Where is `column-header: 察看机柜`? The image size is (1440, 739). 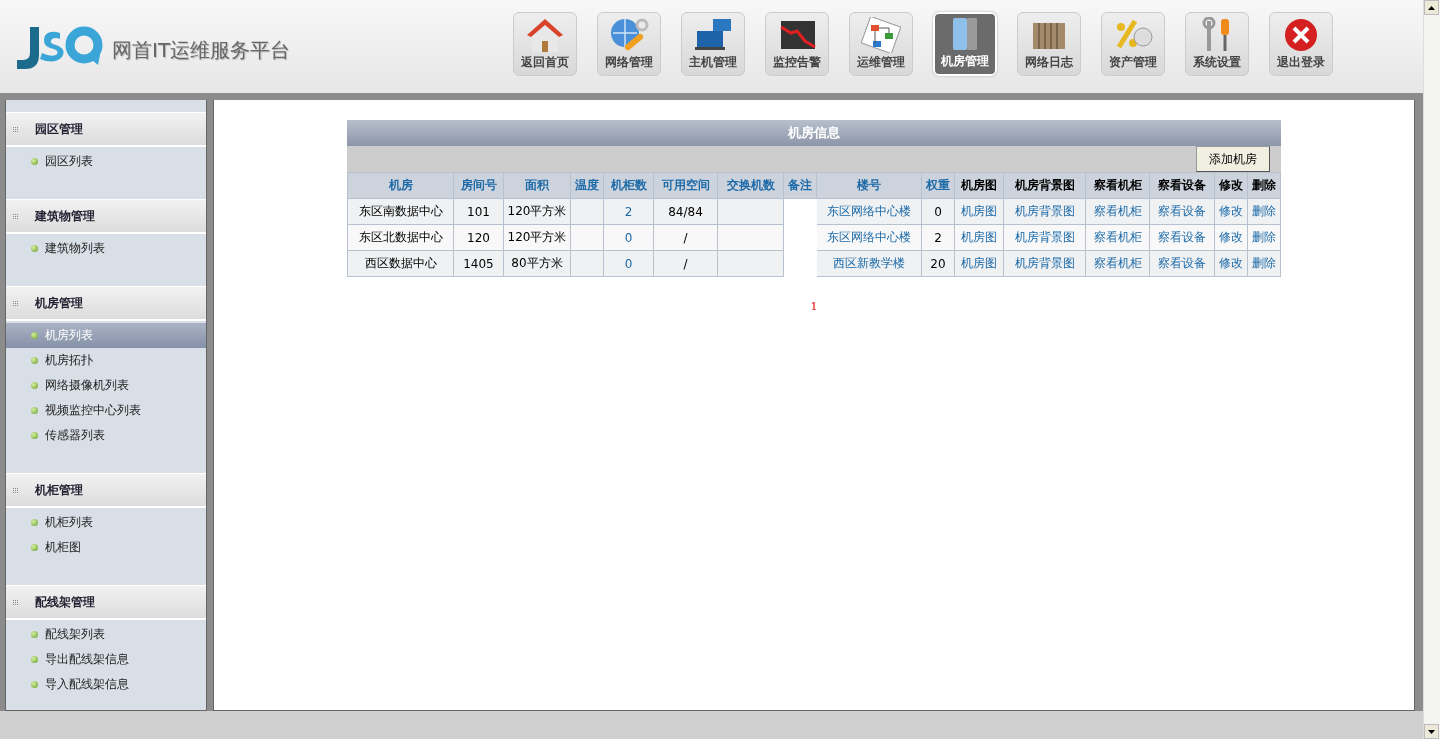
column-header: 察看机柜 is located at coordinates (1117, 185).